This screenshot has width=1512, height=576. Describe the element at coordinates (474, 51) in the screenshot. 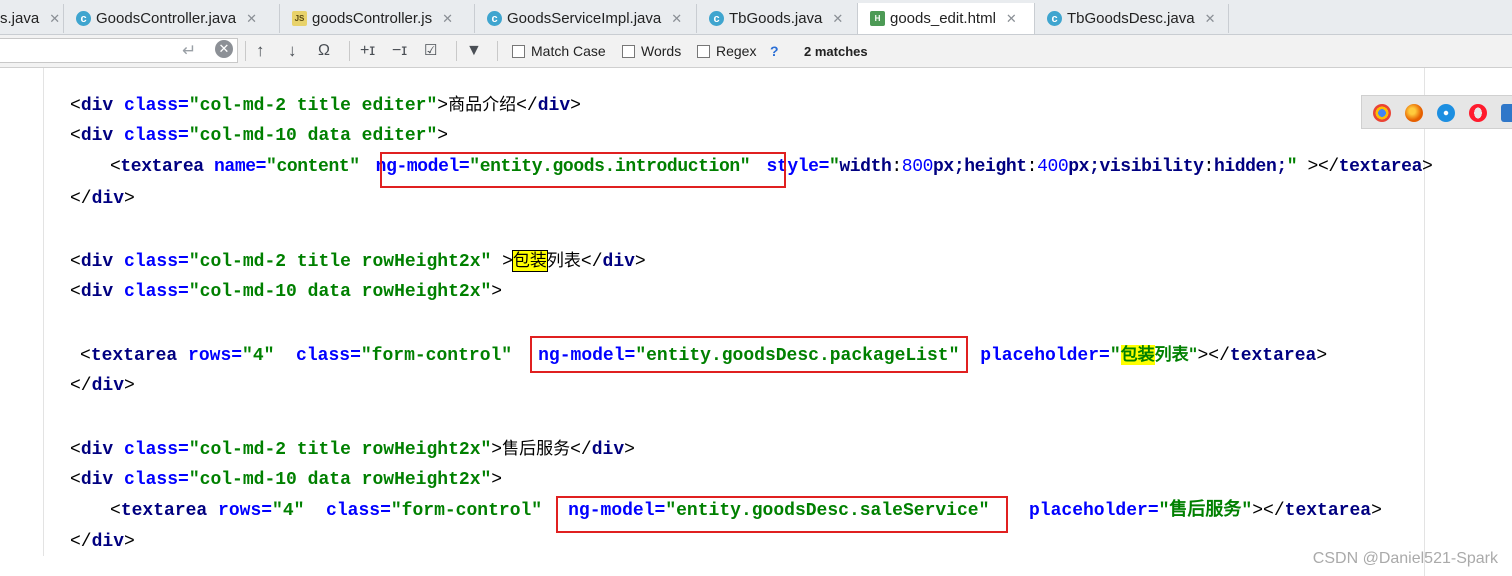

I see `filter-icon: ▼` at that location.